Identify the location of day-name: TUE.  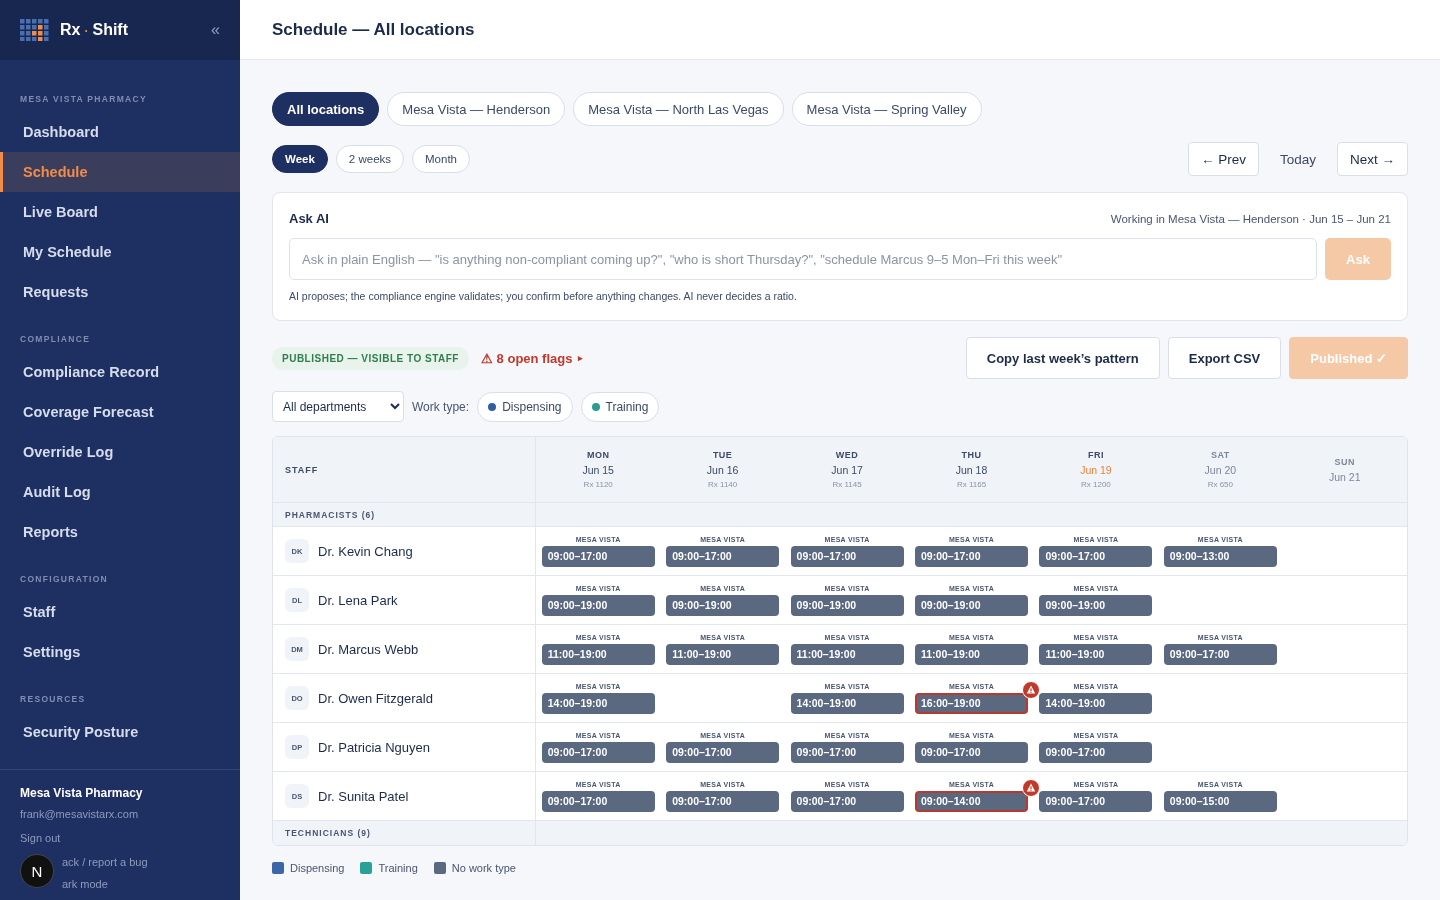
(722, 455).